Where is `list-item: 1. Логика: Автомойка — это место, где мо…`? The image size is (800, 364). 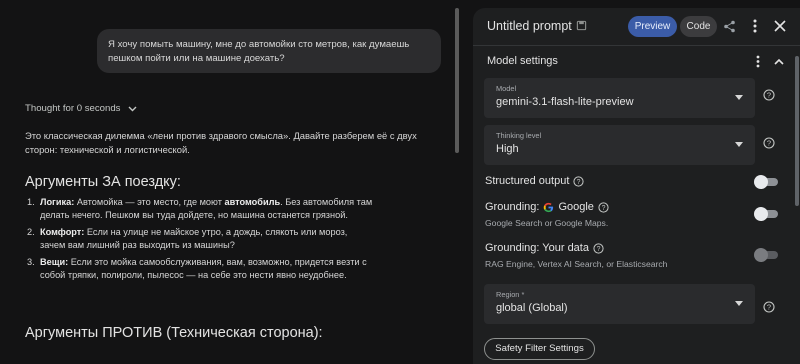
list-item: 1. Логика: Автомойка — это место, где мо… is located at coordinates (200, 208).